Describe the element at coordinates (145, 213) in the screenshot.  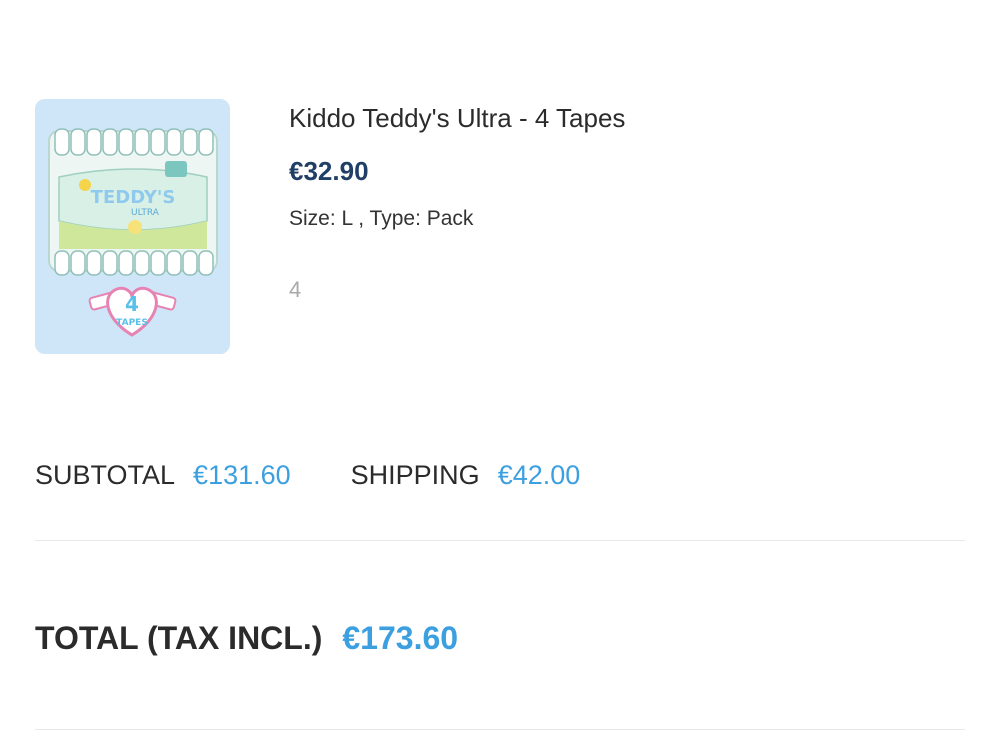
I see `svg-text: ULTRA` at that location.